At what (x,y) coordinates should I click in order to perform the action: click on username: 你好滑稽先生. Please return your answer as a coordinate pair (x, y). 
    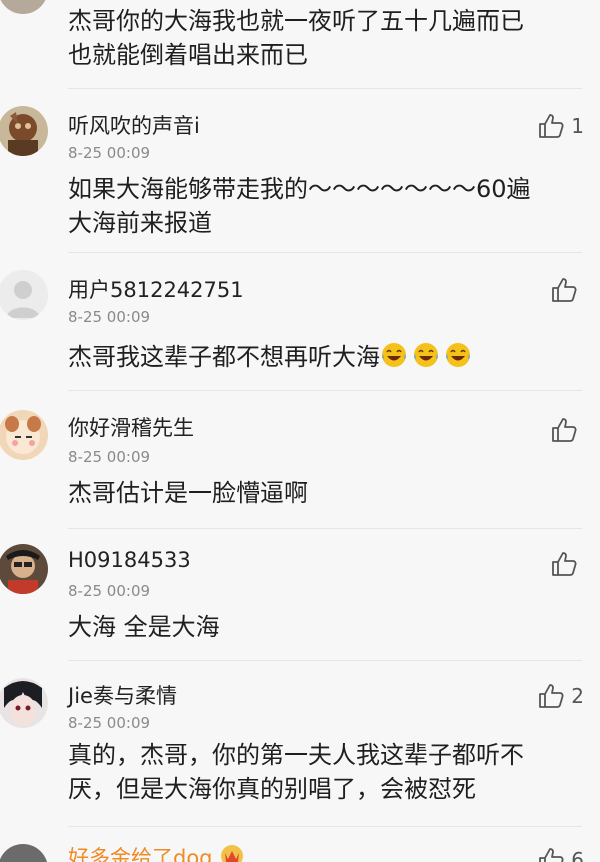
    Looking at the image, I should click on (131, 427).